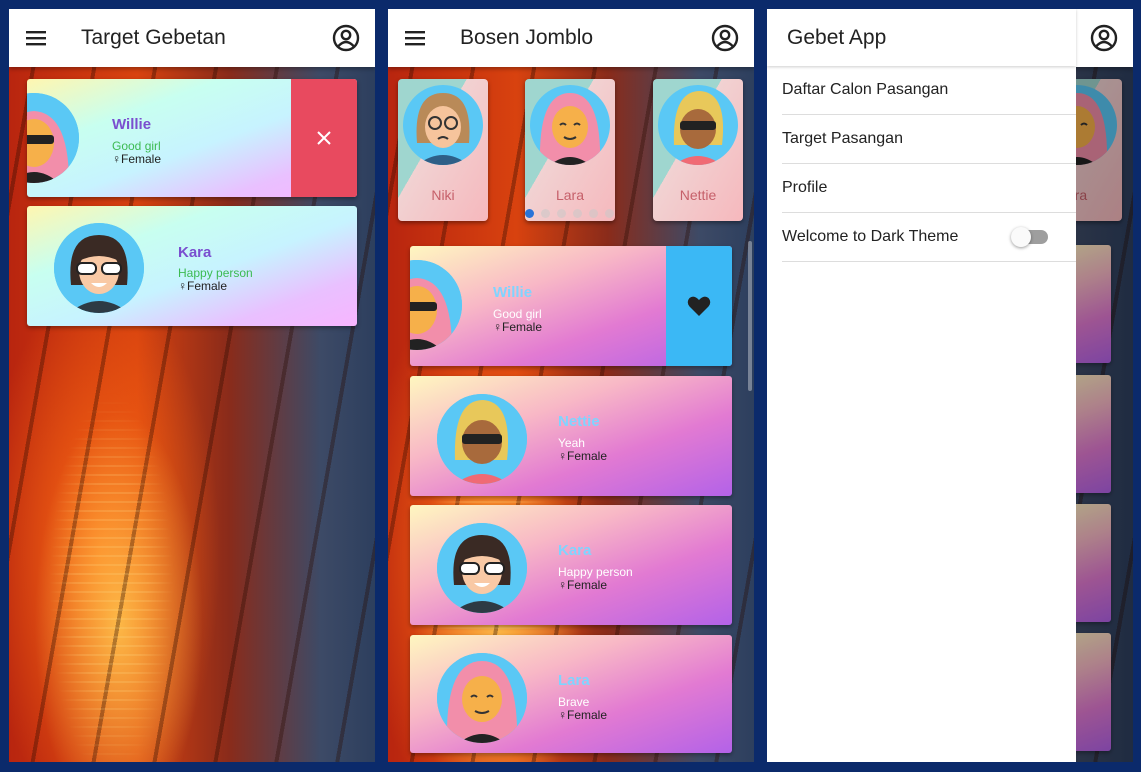  Describe the element at coordinates (571, 443) in the screenshot. I see `person-description: Yeah` at that location.